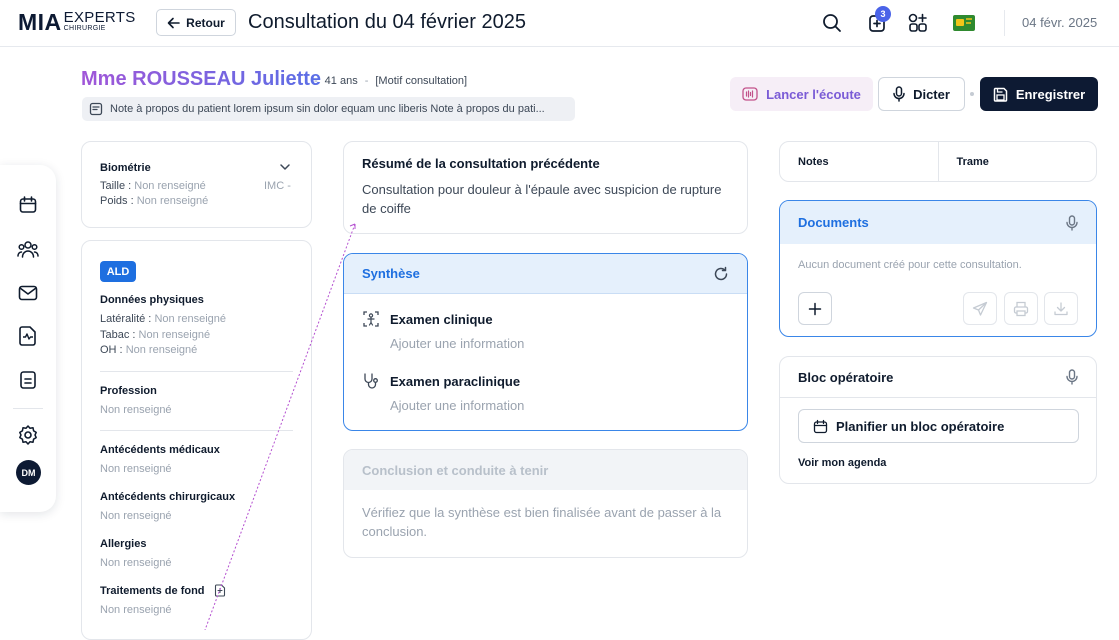 The image size is (1119, 640). What do you see at coordinates (391, 273) in the screenshot?
I see `synthesis-title: Synthèse` at bounding box center [391, 273].